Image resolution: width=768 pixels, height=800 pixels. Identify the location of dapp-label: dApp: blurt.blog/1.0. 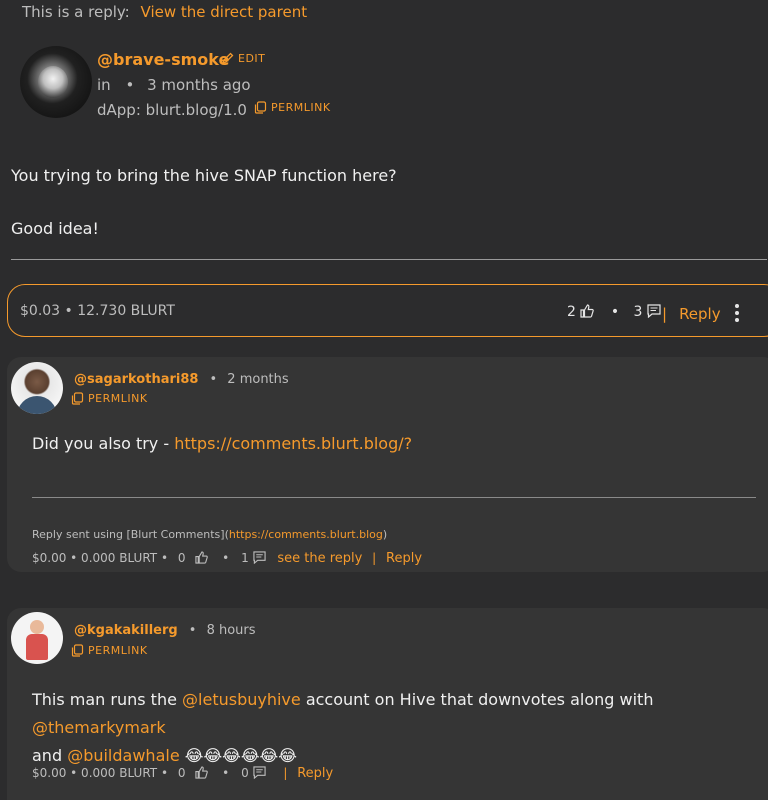
(172, 110).